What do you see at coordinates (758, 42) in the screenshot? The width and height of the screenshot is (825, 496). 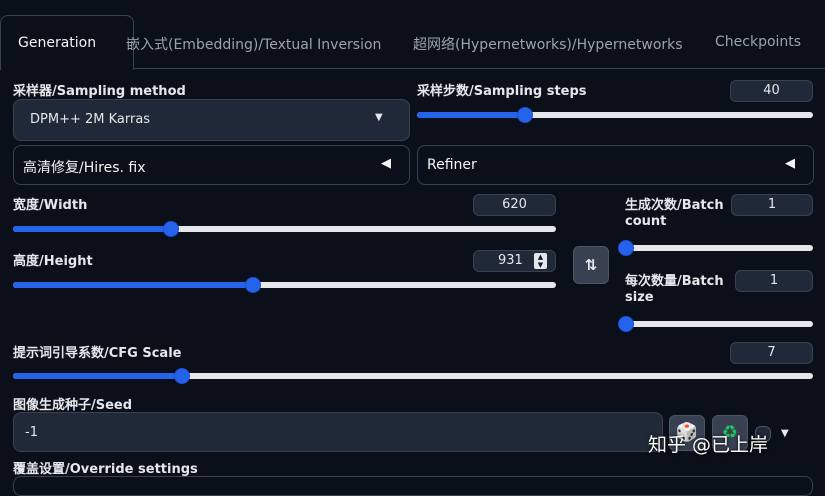 I see `tab-checkpoints: Checkpoints` at bounding box center [758, 42].